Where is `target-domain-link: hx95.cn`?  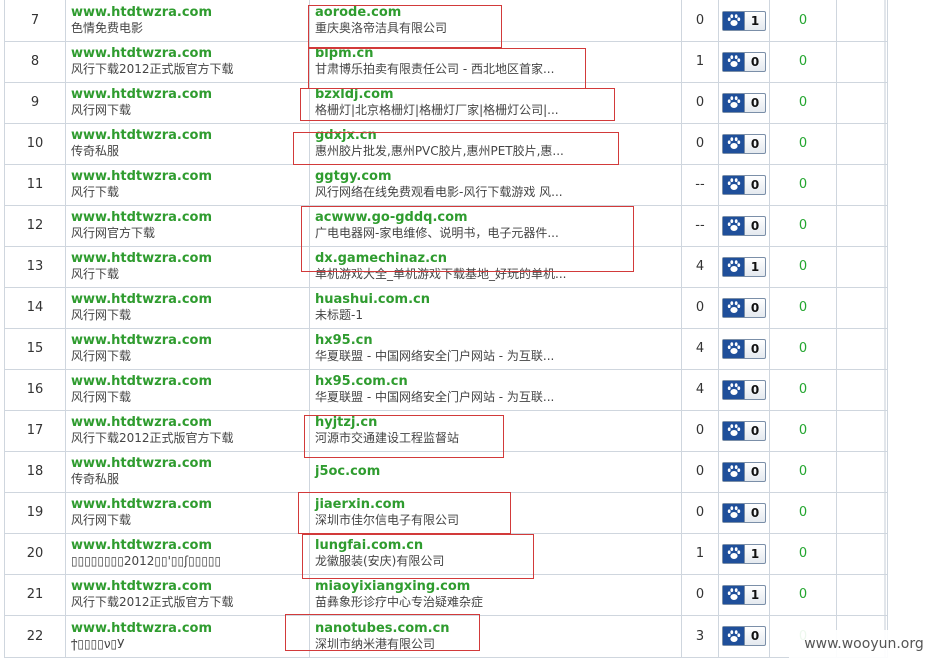 target-domain-link: hx95.cn is located at coordinates (498, 341).